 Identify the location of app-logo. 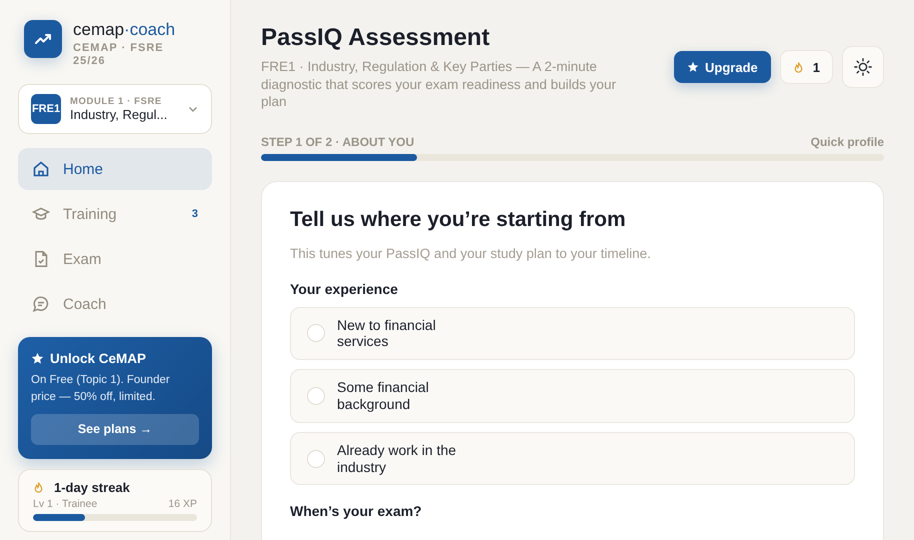
(43, 39).